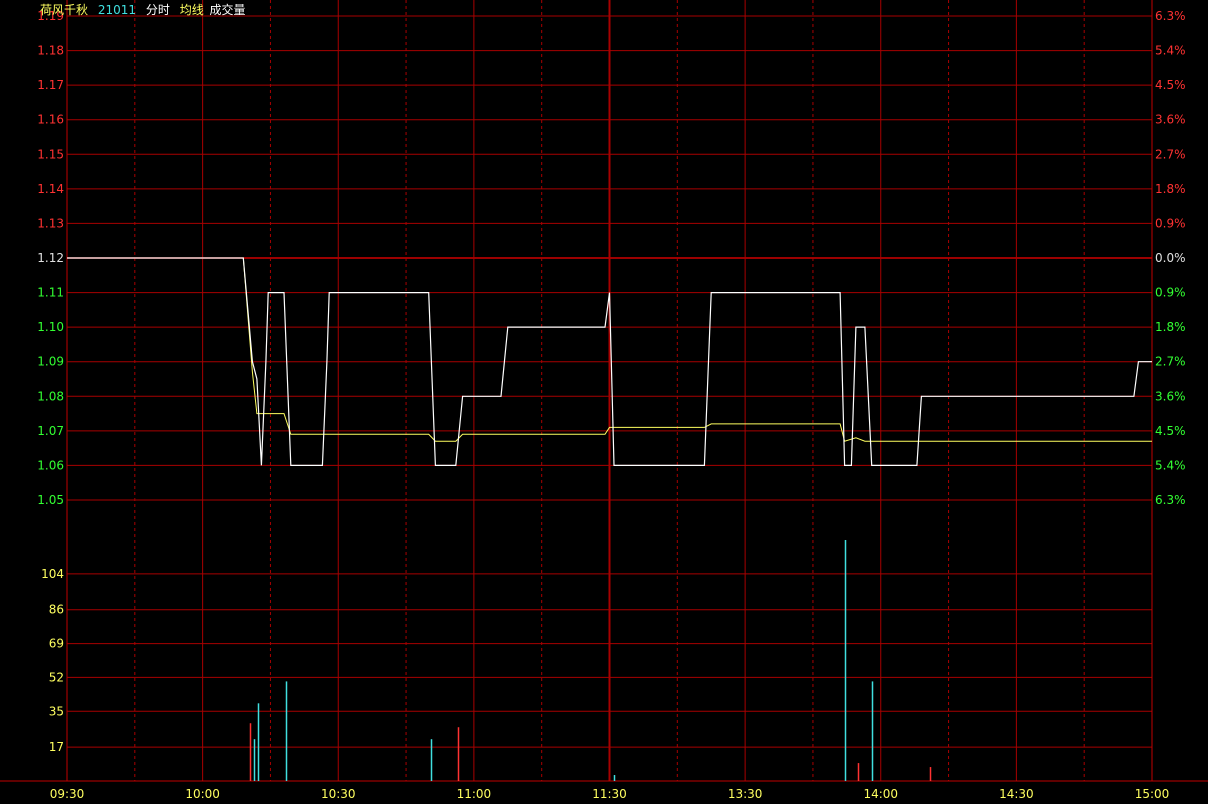 Image resolution: width=1208 pixels, height=804 pixels. What do you see at coordinates (50, 465) in the screenshot?
I see `price-tick-label: 1.06` at bounding box center [50, 465].